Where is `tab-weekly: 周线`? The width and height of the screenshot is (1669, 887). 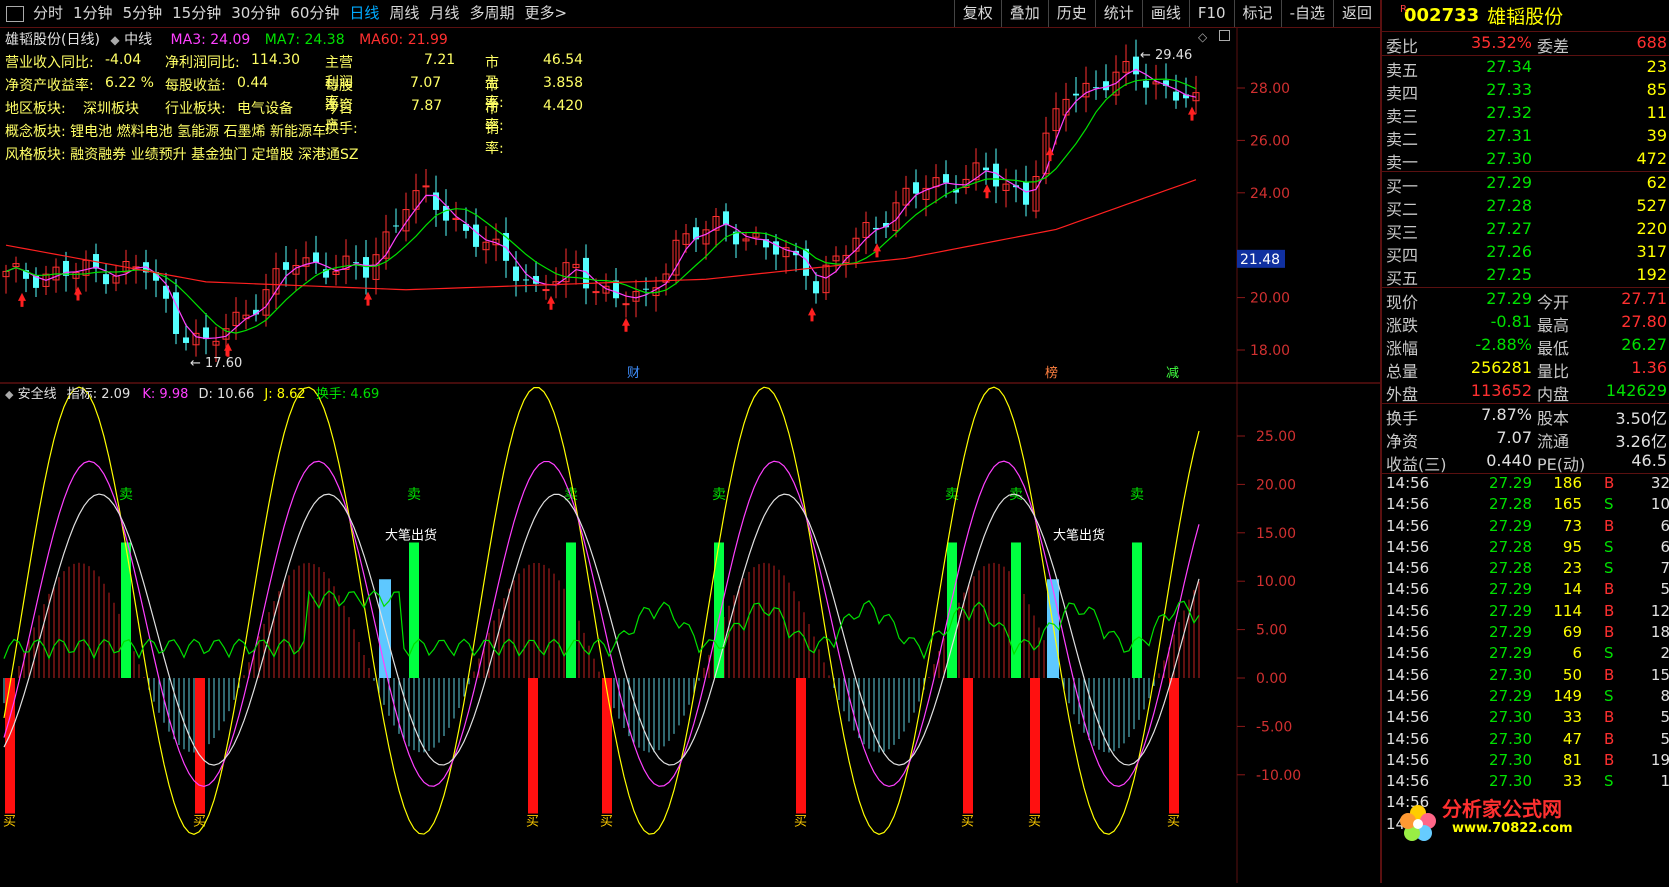 tab-weekly: 周线 is located at coordinates (404, 13).